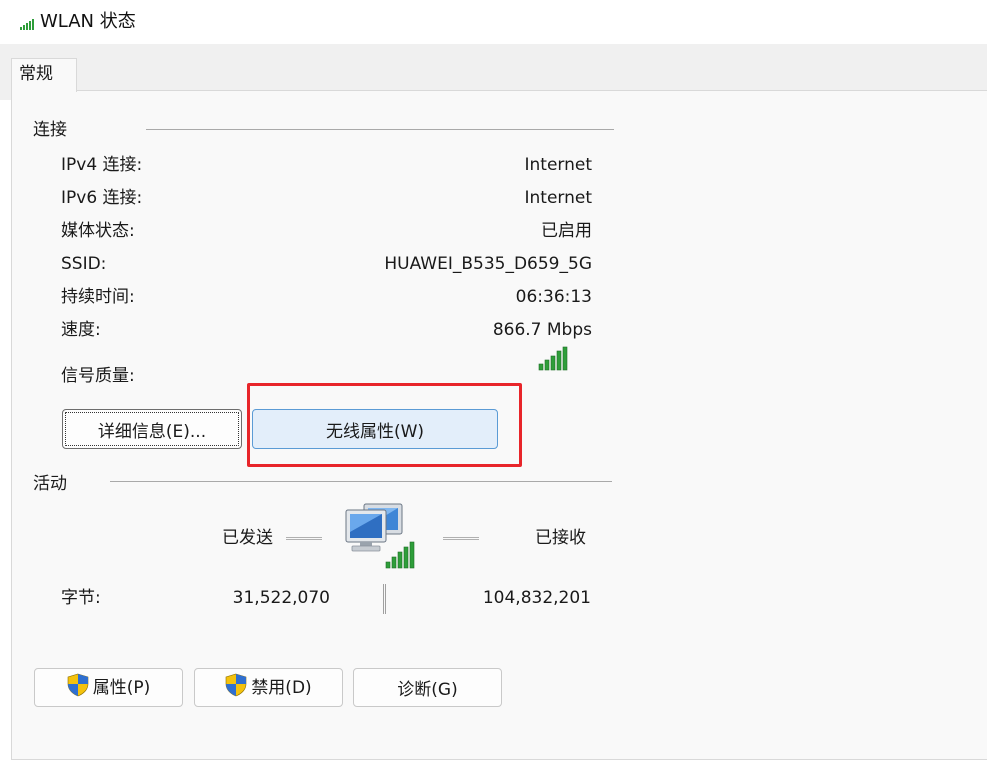 The height and width of the screenshot is (760, 987). I want to click on speed-label: 速度:, so click(81, 330).